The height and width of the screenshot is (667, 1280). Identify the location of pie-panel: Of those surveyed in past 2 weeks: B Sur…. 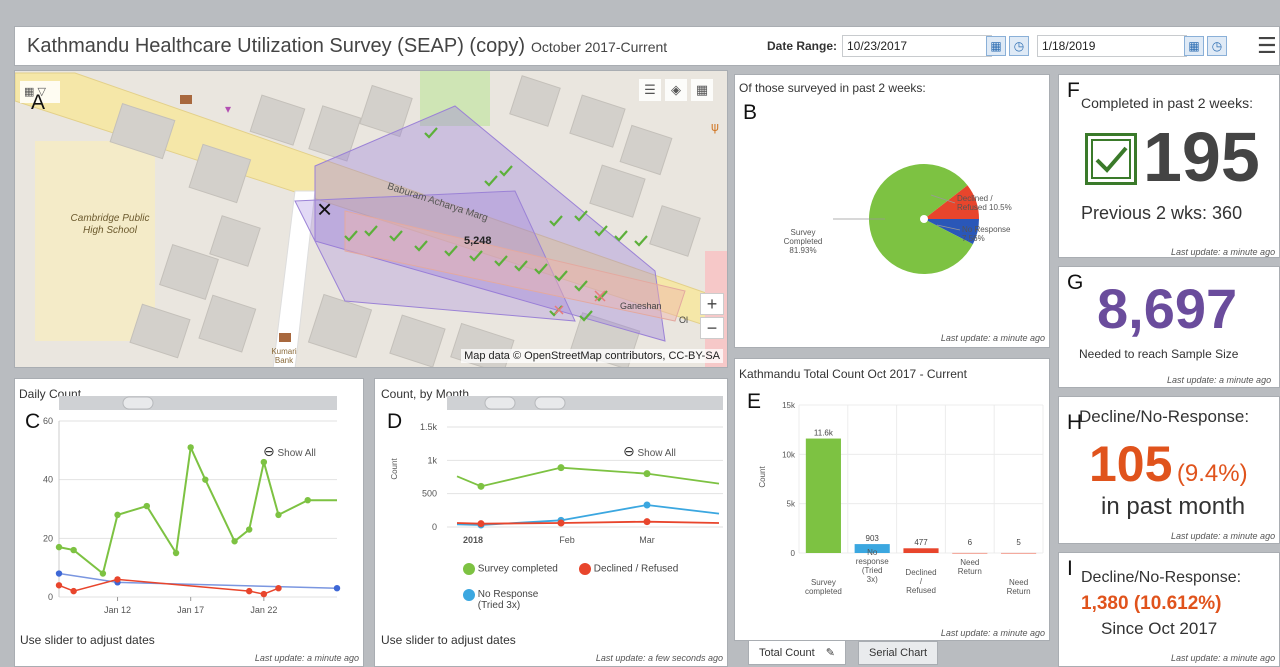
(892, 211).